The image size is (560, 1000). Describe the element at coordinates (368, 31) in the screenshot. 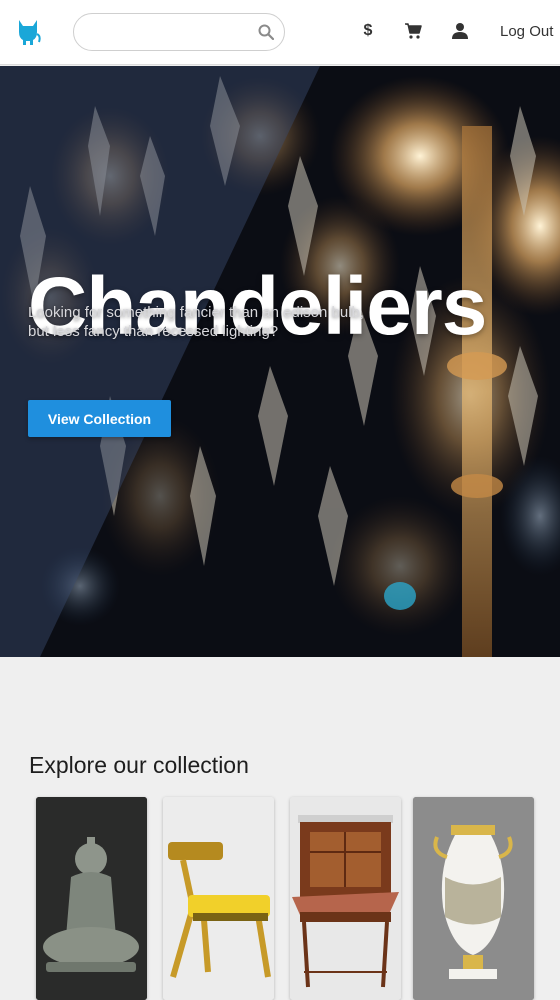

I see `currency-button: $` at that location.